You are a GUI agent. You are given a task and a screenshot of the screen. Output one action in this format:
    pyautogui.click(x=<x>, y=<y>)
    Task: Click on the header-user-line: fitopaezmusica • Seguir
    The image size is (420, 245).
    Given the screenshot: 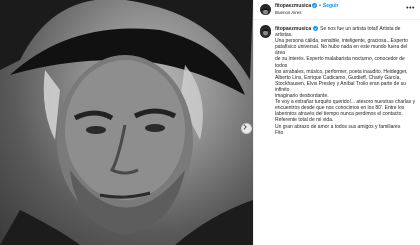 What is the action you would take?
    pyautogui.click(x=306, y=6)
    